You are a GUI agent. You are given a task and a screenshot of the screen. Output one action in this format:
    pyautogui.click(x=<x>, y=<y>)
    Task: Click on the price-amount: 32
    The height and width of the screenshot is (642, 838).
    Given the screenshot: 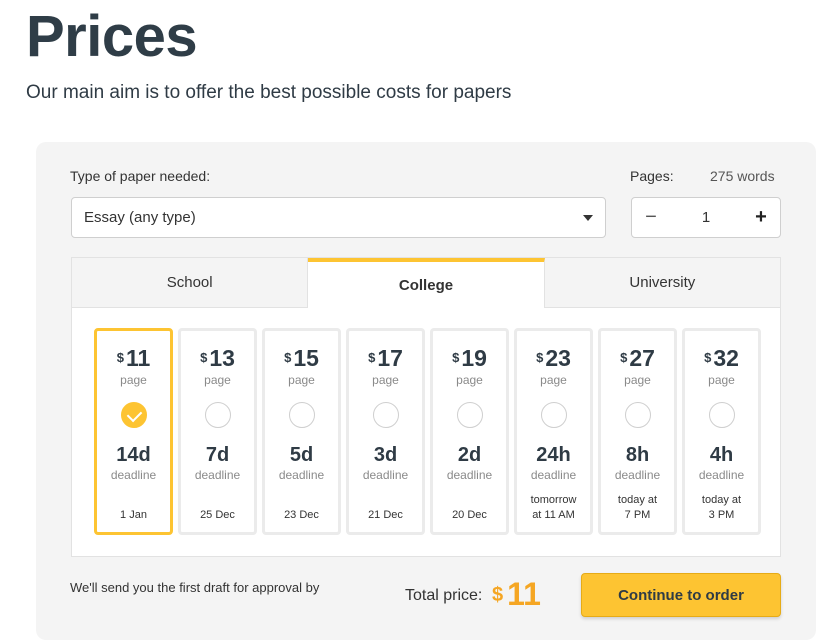 What is the action you would take?
    pyautogui.click(x=726, y=358)
    